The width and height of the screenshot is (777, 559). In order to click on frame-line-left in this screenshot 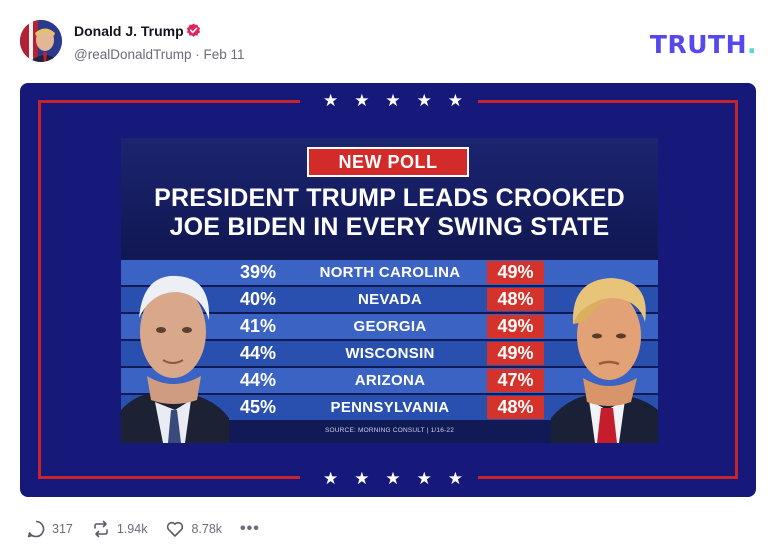, I will do `click(39, 289)`.